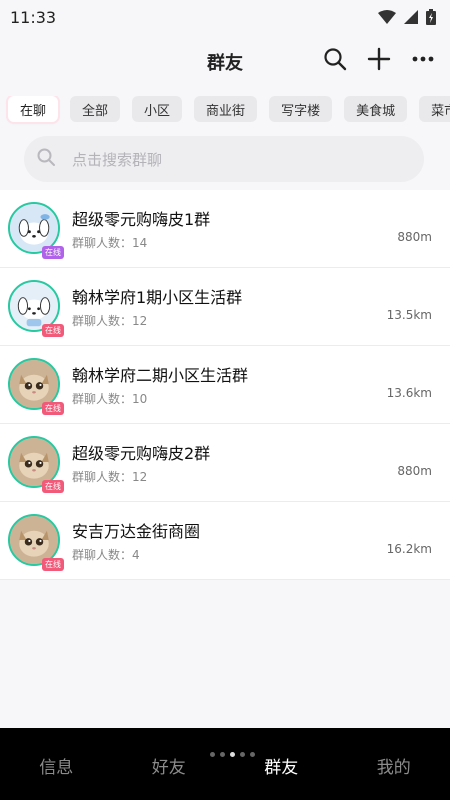  Describe the element at coordinates (110, 243) in the screenshot. I see `member-count: 群聊人数：14` at that location.